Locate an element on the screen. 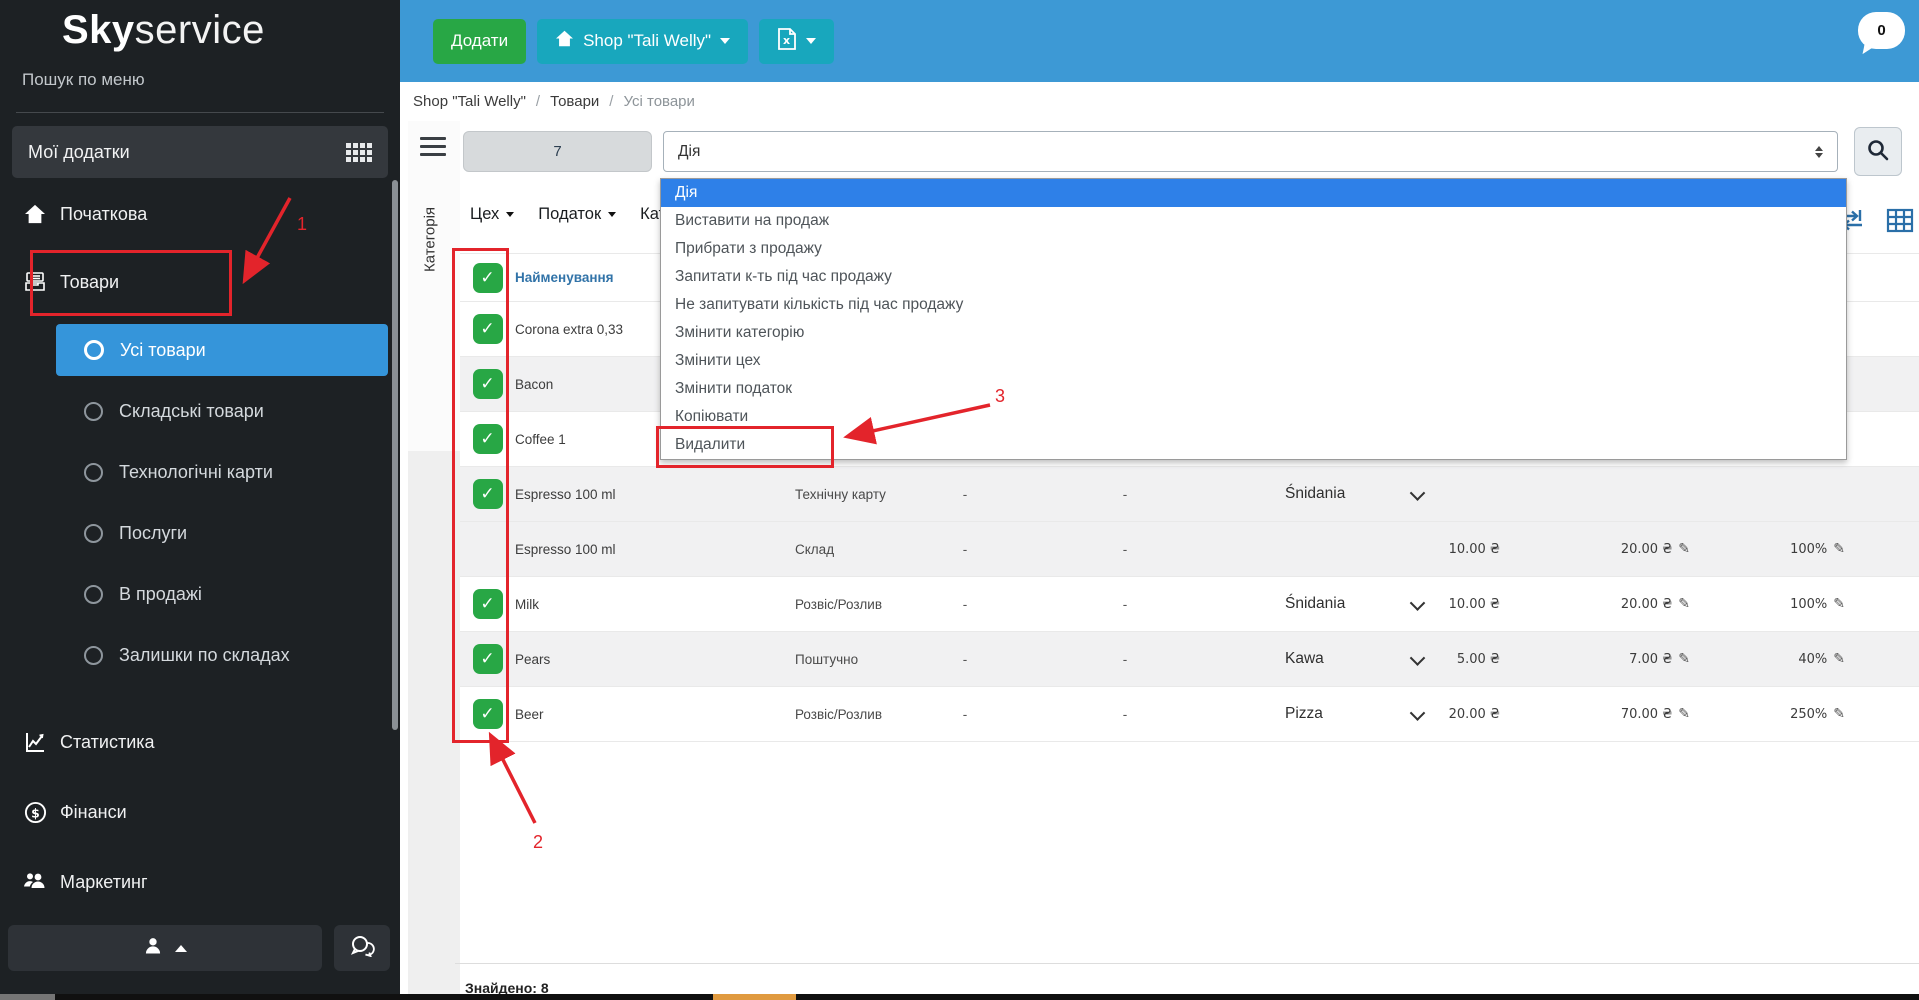 The width and height of the screenshot is (1919, 1000). topbar: Додати Shop "Tali Welly" x 0 is located at coordinates (1159, 41).